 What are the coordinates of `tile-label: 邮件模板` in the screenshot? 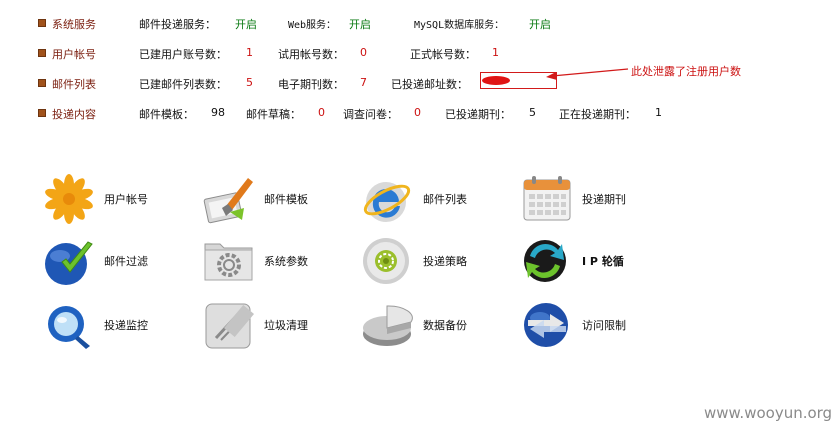 It's located at (286, 199).